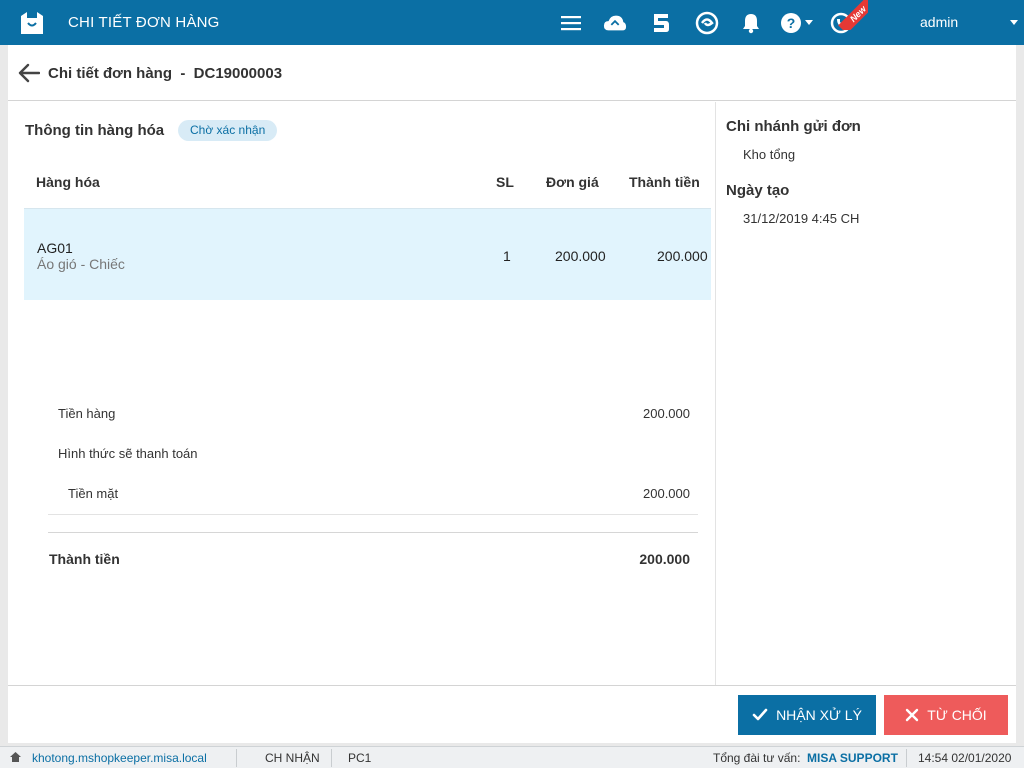  Describe the element at coordinates (55, 248) in the screenshot. I see `item-code: AG01` at that location.